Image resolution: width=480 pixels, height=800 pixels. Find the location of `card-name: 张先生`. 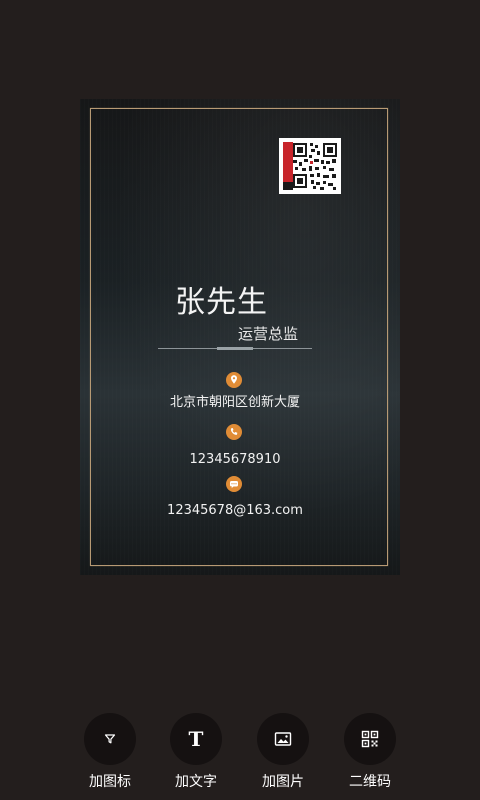

card-name: 张先生 is located at coordinates (235, 303).